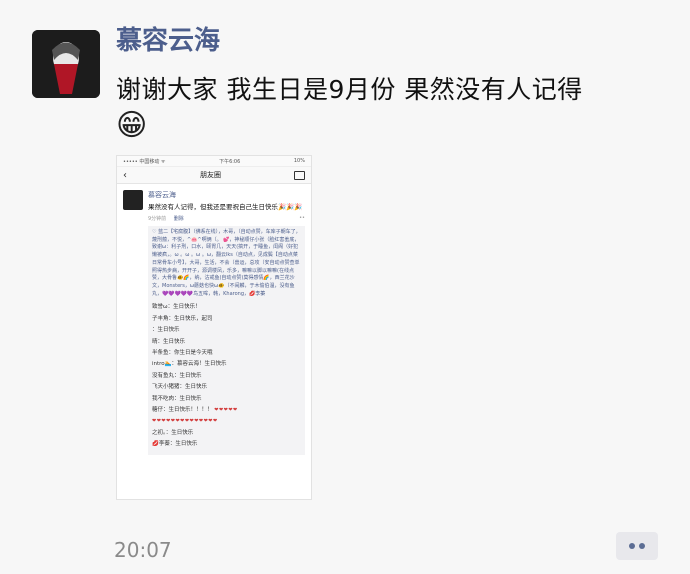 Image resolution: width=690 pixels, height=574 pixels. Describe the element at coordinates (176, 307) in the screenshot. I see `comment-item: 致誉ω：生日快乐！` at that location.